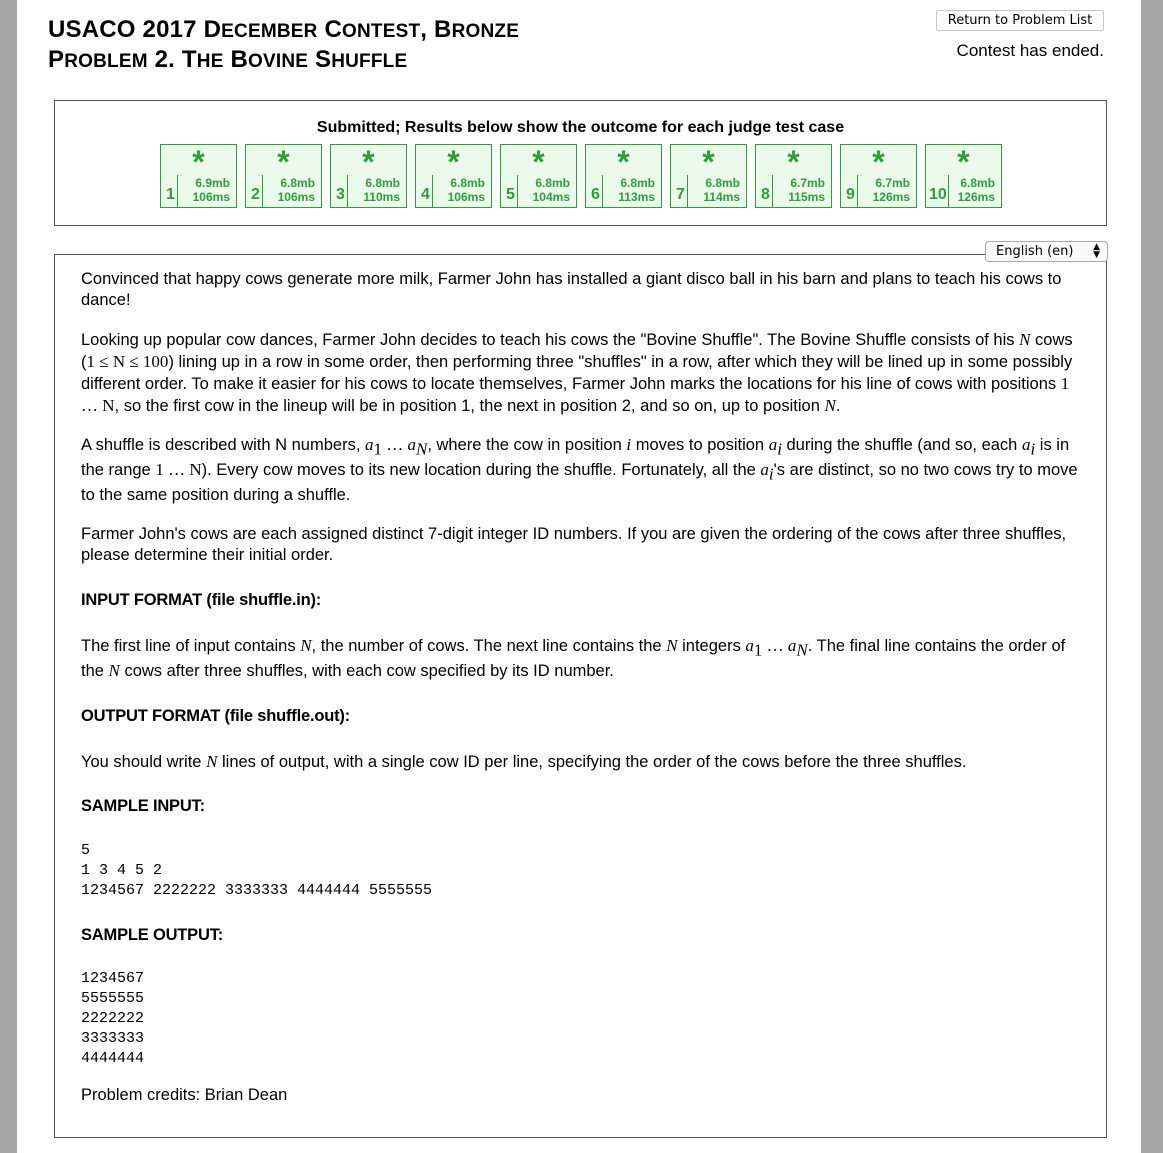  What do you see at coordinates (636, 197) in the screenshot?
I see `test-case-time: 113ms` at bounding box center [636, 197].